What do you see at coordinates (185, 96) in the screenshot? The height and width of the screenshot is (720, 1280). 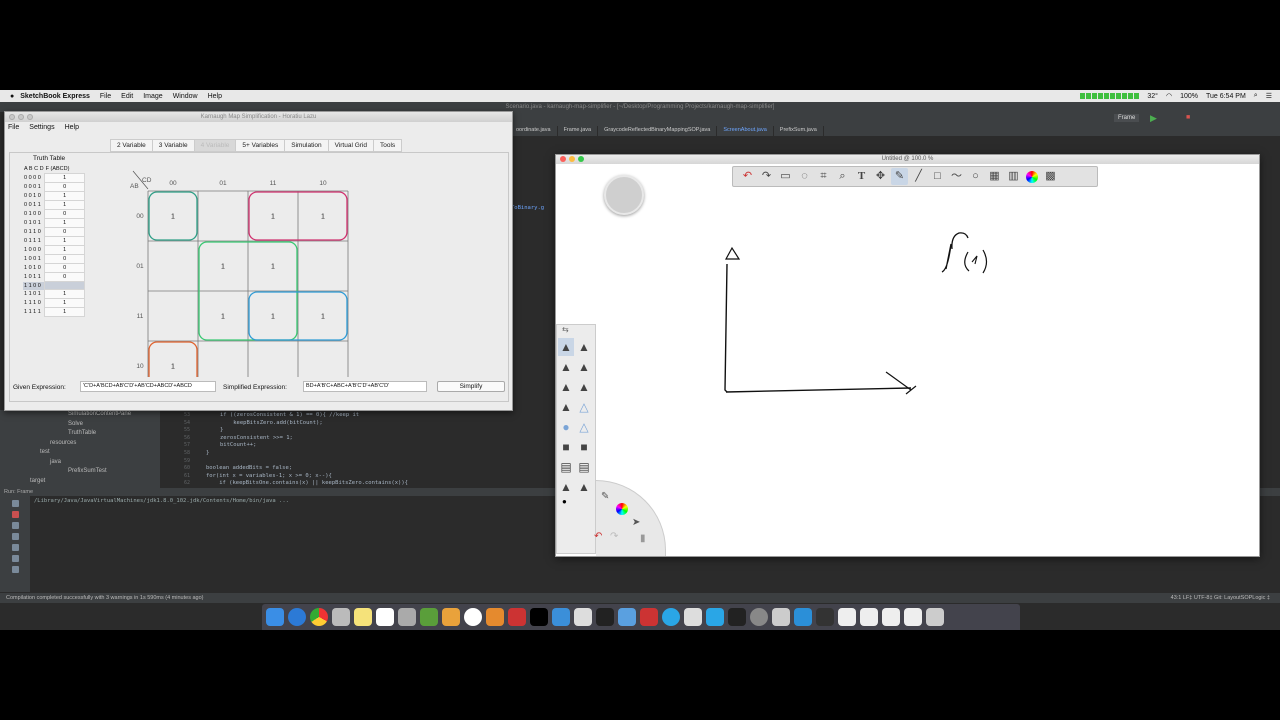 I see `menu-window: Window` at bounding box center [185, 96].